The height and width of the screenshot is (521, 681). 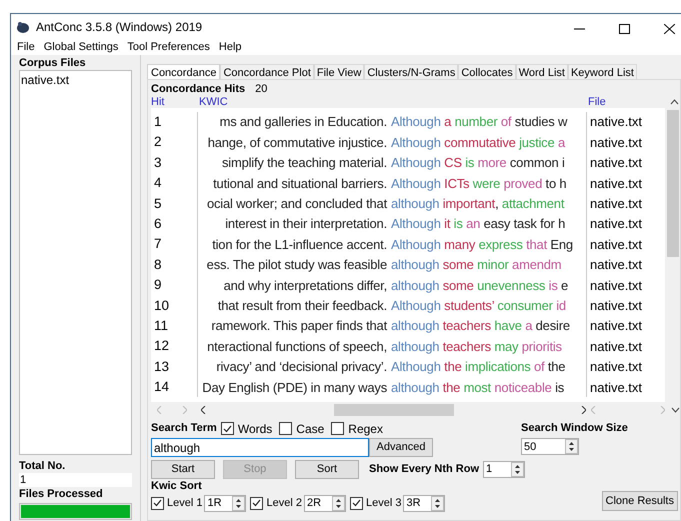 I want to click on option-label: Regex, so click(x=365, y=429).